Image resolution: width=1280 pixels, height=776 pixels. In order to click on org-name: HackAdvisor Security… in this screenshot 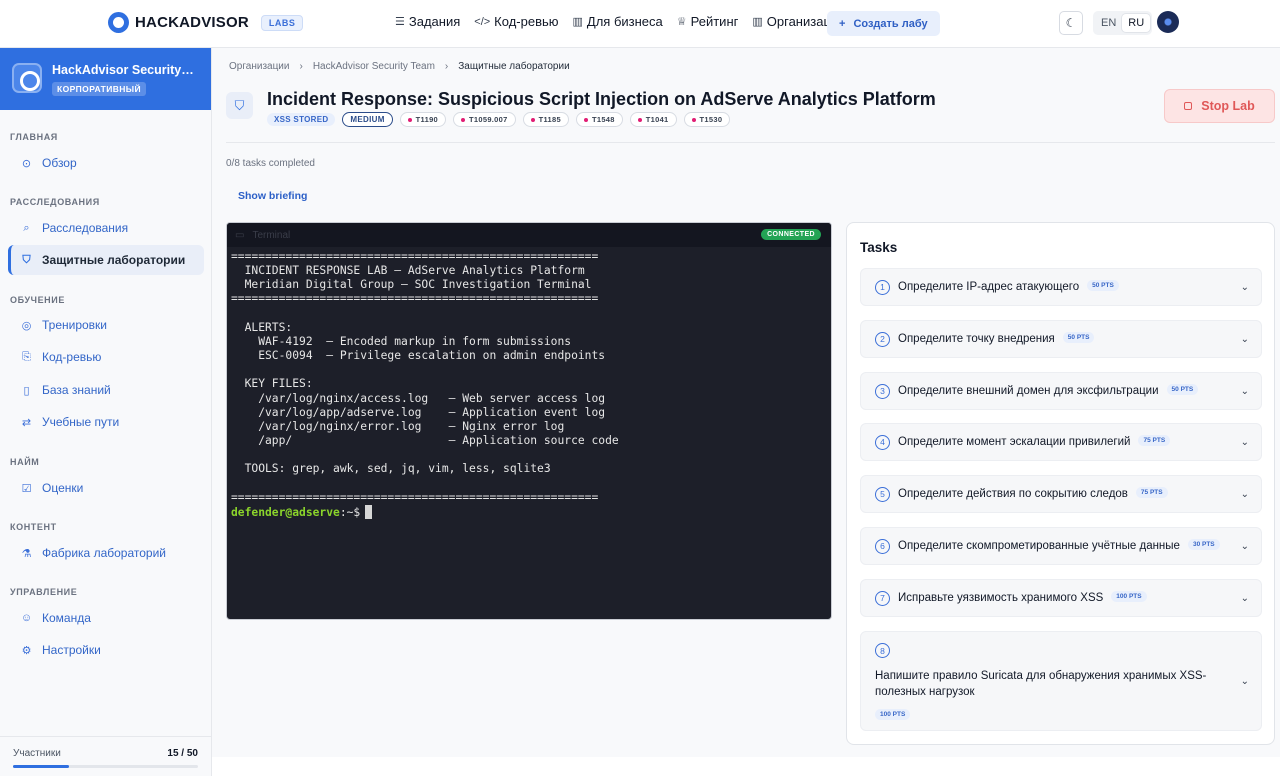, I will do `click(123, 70)`.